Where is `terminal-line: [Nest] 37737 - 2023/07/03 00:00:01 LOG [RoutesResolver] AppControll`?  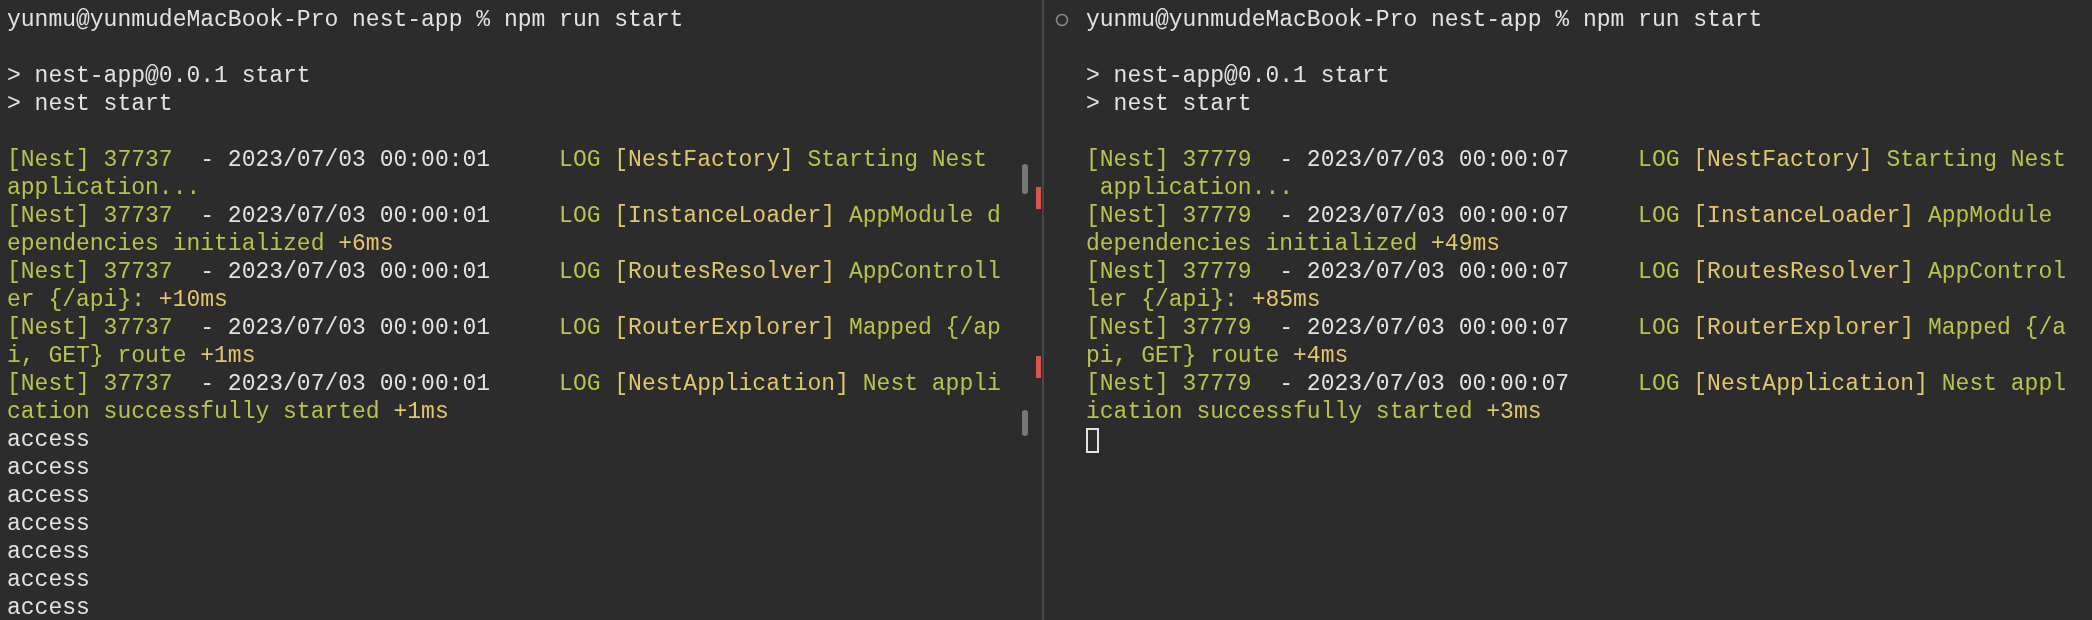 terminal-line: [Nest] 37737 - 2023/07/03 00:00:01 LOG [RoutesResolver] AppControll is located at coordinates (504, 272).